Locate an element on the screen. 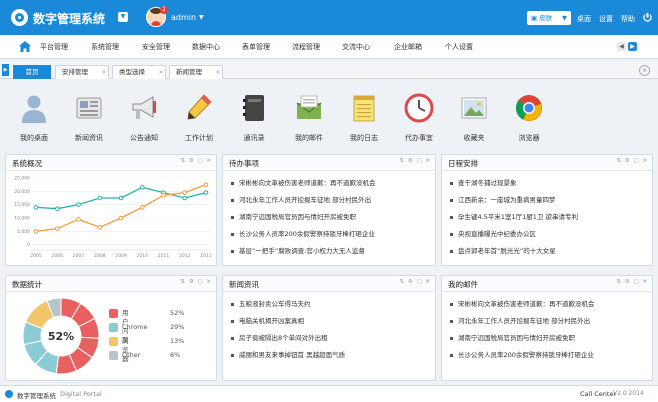 The height and width of the screenshot is (402, 658). shortcut-mail: 我的邮件 is located at coordinates (309, 121).